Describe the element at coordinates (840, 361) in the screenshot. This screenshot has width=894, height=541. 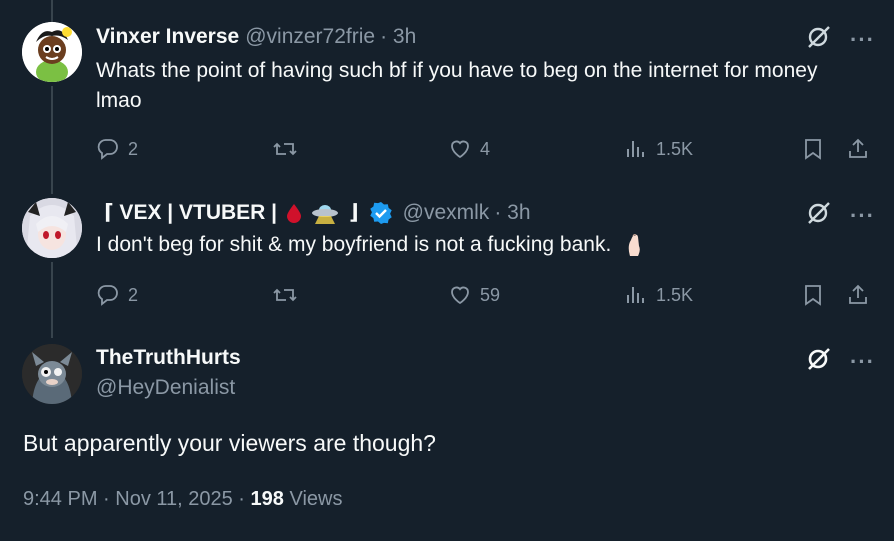
I see `main-top-actions: ···` at that location.